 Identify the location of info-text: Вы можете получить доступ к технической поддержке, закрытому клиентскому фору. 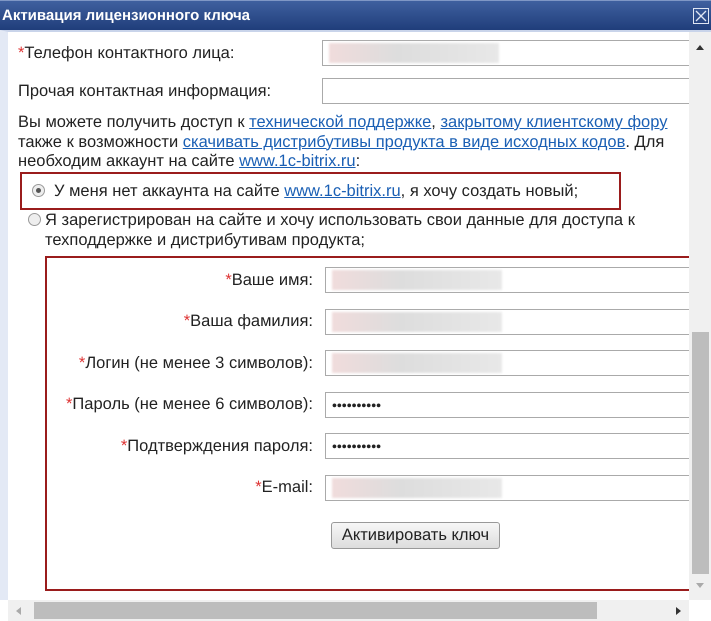
(343, 122).